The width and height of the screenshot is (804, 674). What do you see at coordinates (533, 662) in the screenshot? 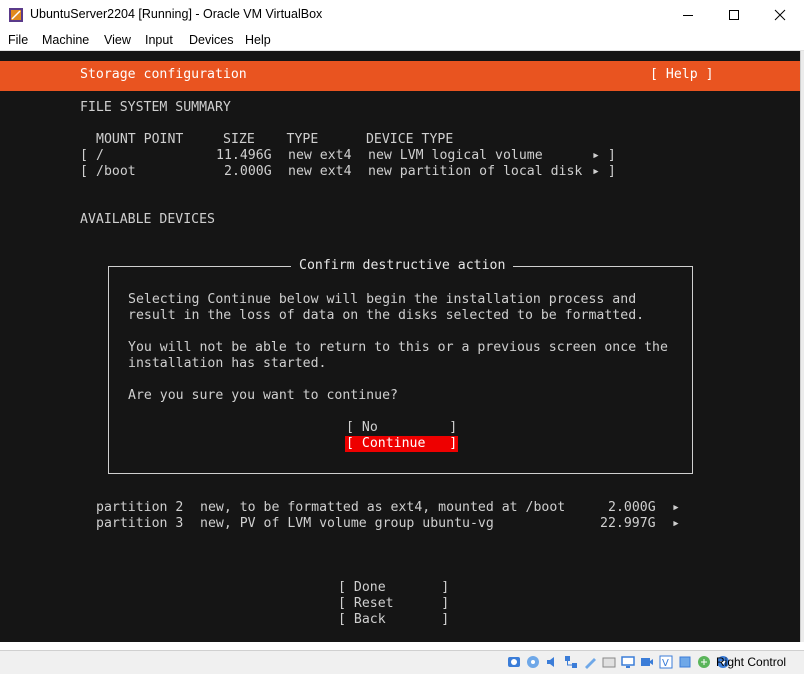
I see `optical-drive-icon` at bounding box center [533, 662].